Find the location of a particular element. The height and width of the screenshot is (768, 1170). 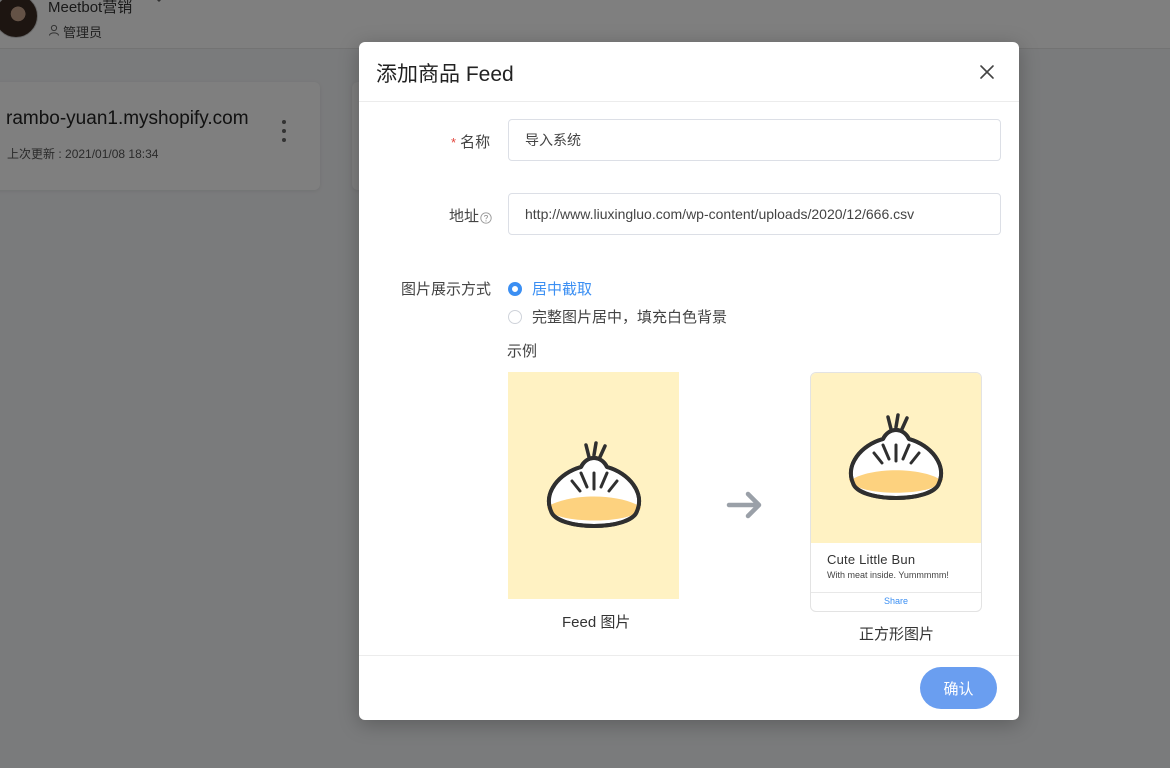

example-title: 示例 is located at coordinates (522, 351).